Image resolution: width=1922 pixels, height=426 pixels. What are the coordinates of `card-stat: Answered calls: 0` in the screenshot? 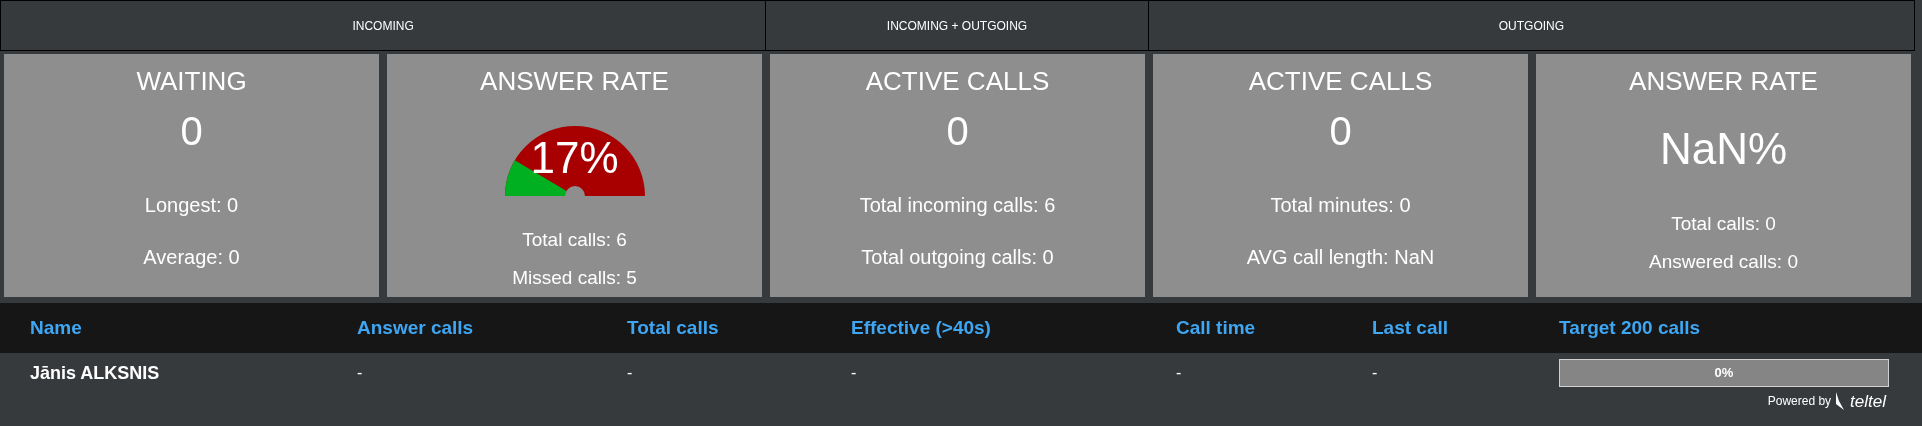 It's located at (1723, 262).